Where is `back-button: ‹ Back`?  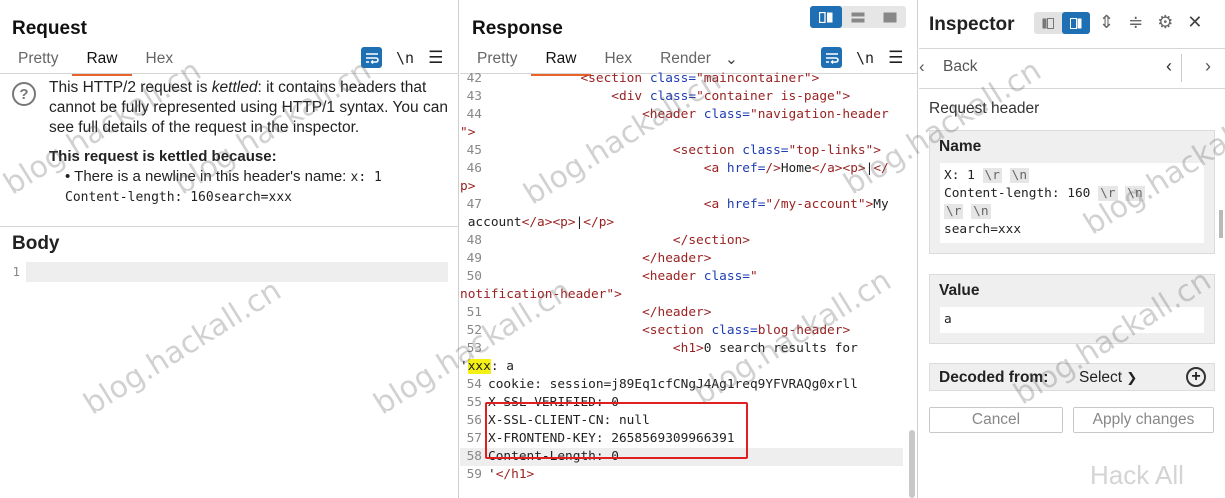 back-button: ‹ Back is located at coordinates (948, 66).